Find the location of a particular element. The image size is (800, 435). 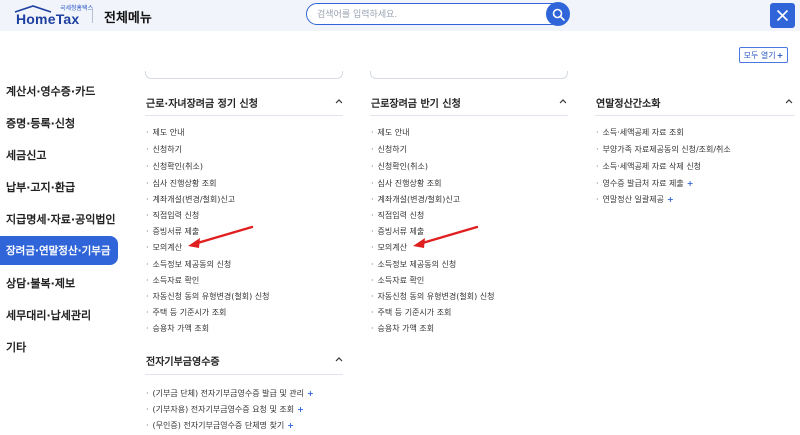

list-item-label: 제도 안내 is located at coordinates (168, 132).